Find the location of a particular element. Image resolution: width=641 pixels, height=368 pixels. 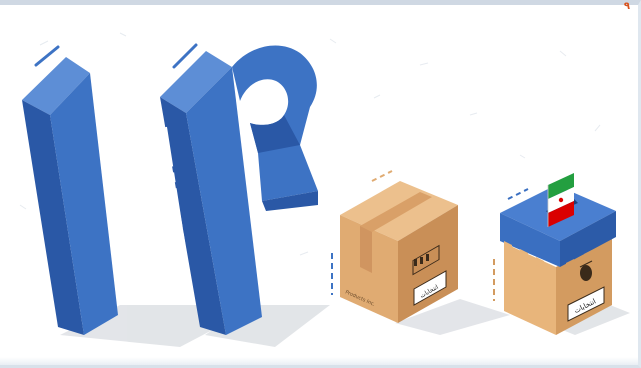

ballot-box: انتخابات is located at coordinates (554, 254).